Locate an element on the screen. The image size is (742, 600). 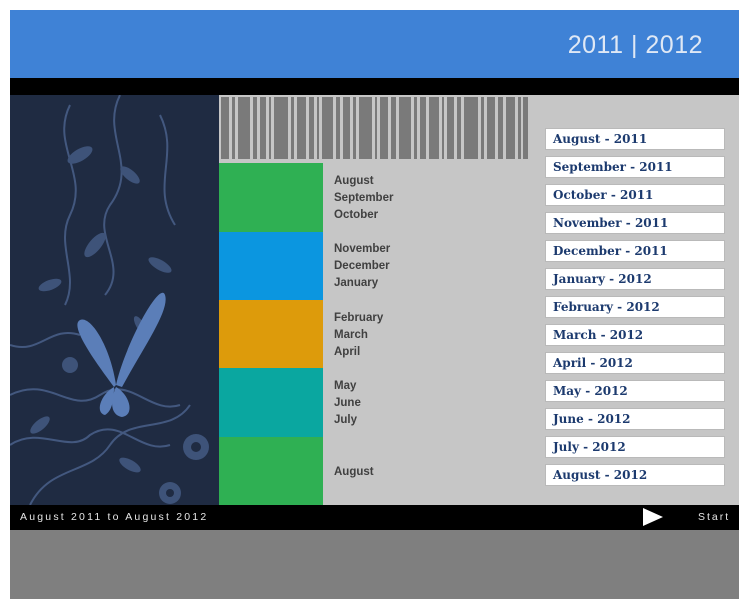
month-button-september-2011: September - 2011 is located at coordinates (635, 167).